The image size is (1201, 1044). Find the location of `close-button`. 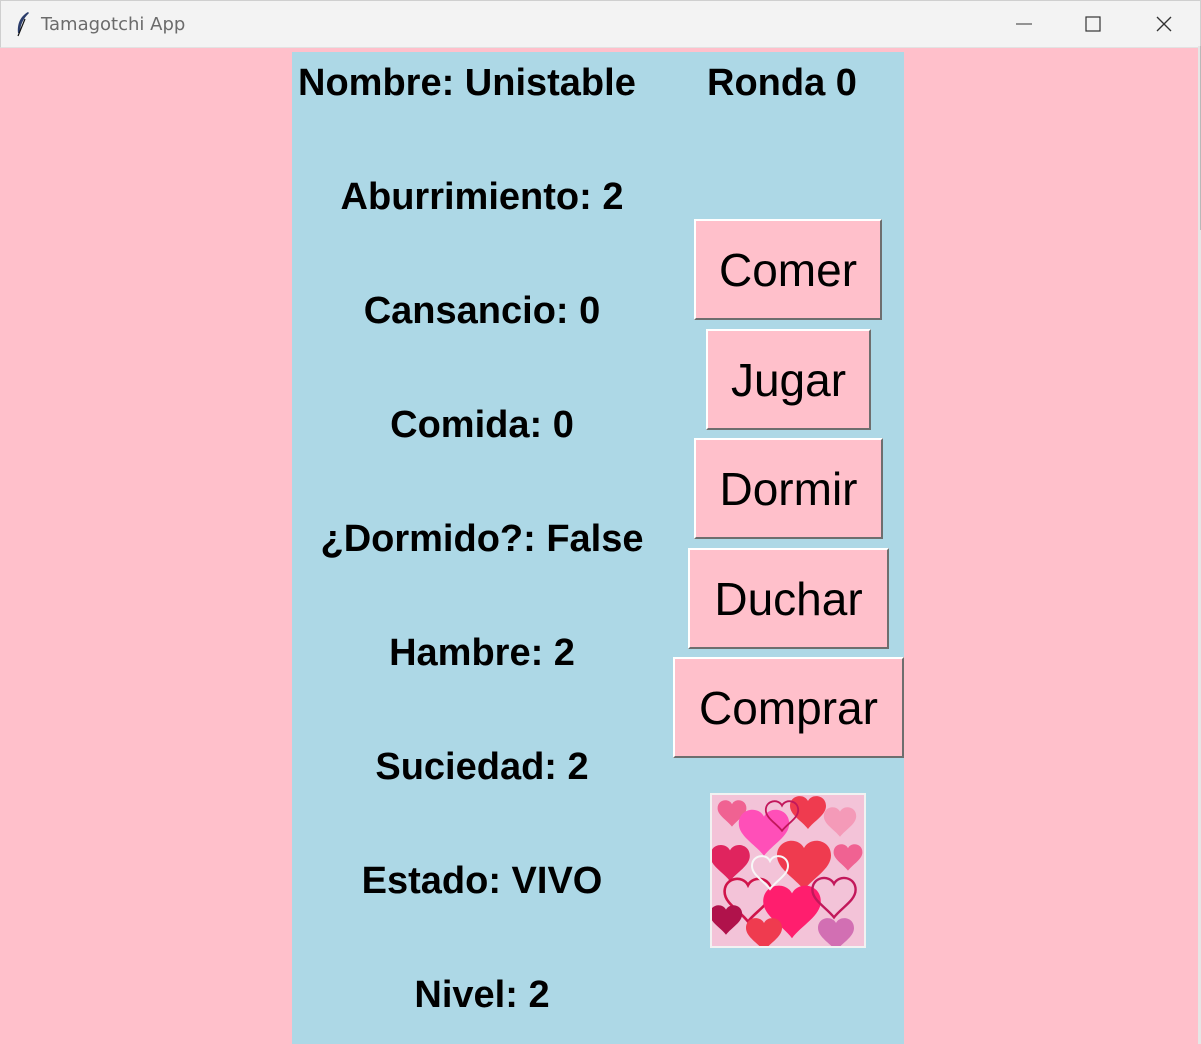

close-button is located at coordinates (1164, 24).